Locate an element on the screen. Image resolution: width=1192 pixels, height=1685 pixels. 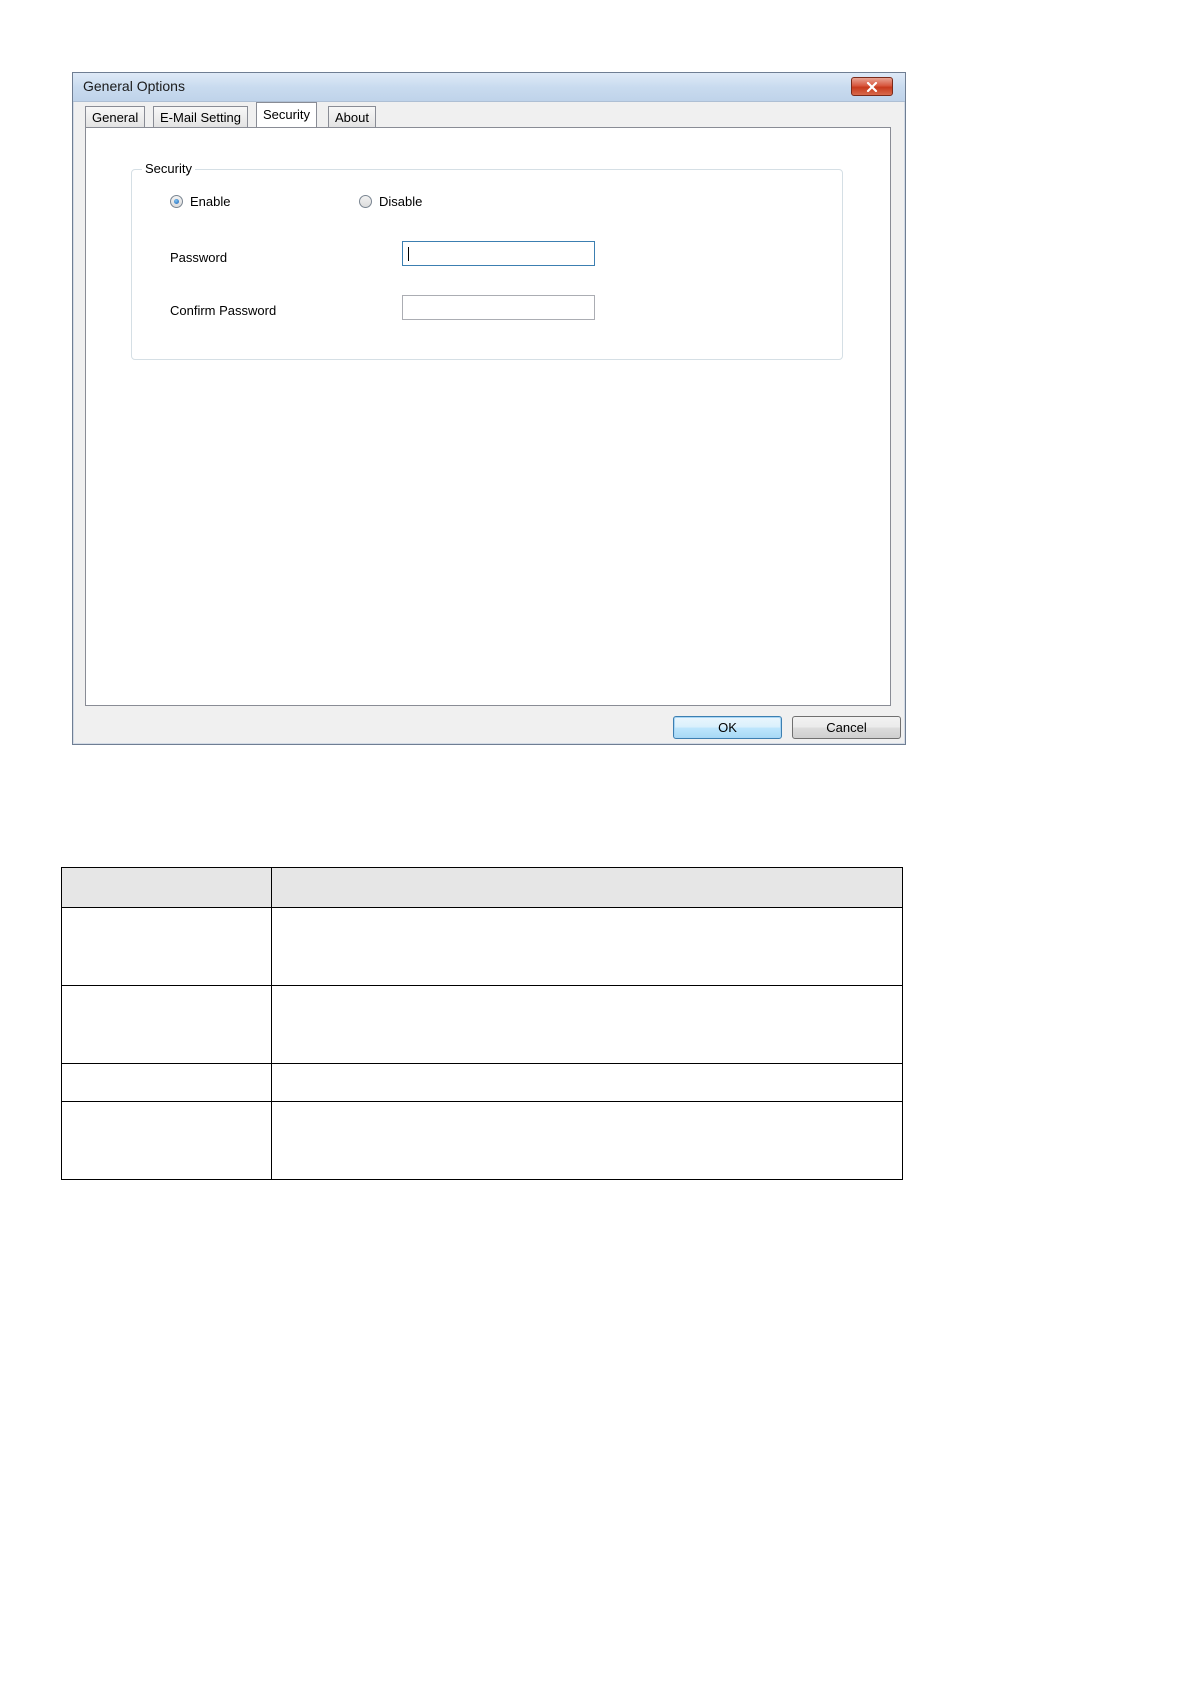
password-field is located at coordinates (498, 253).